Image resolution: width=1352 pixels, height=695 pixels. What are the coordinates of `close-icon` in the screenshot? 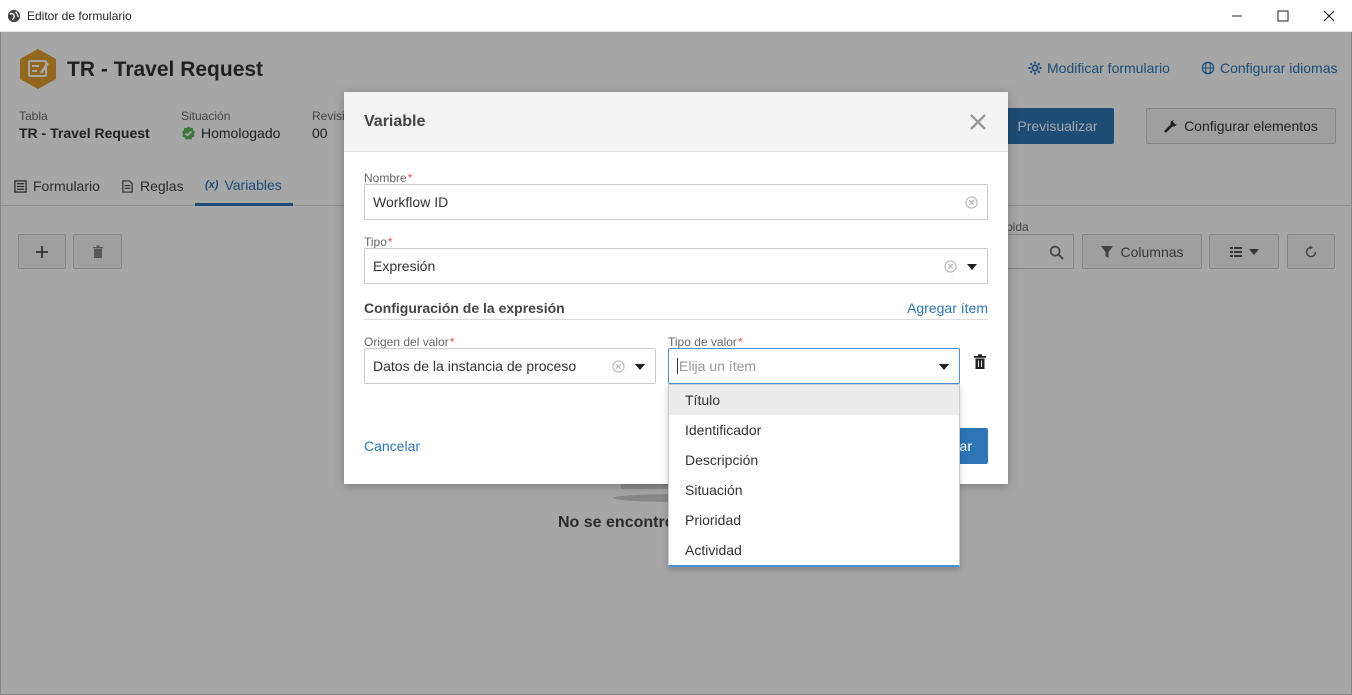 It's located at (1329, 16).